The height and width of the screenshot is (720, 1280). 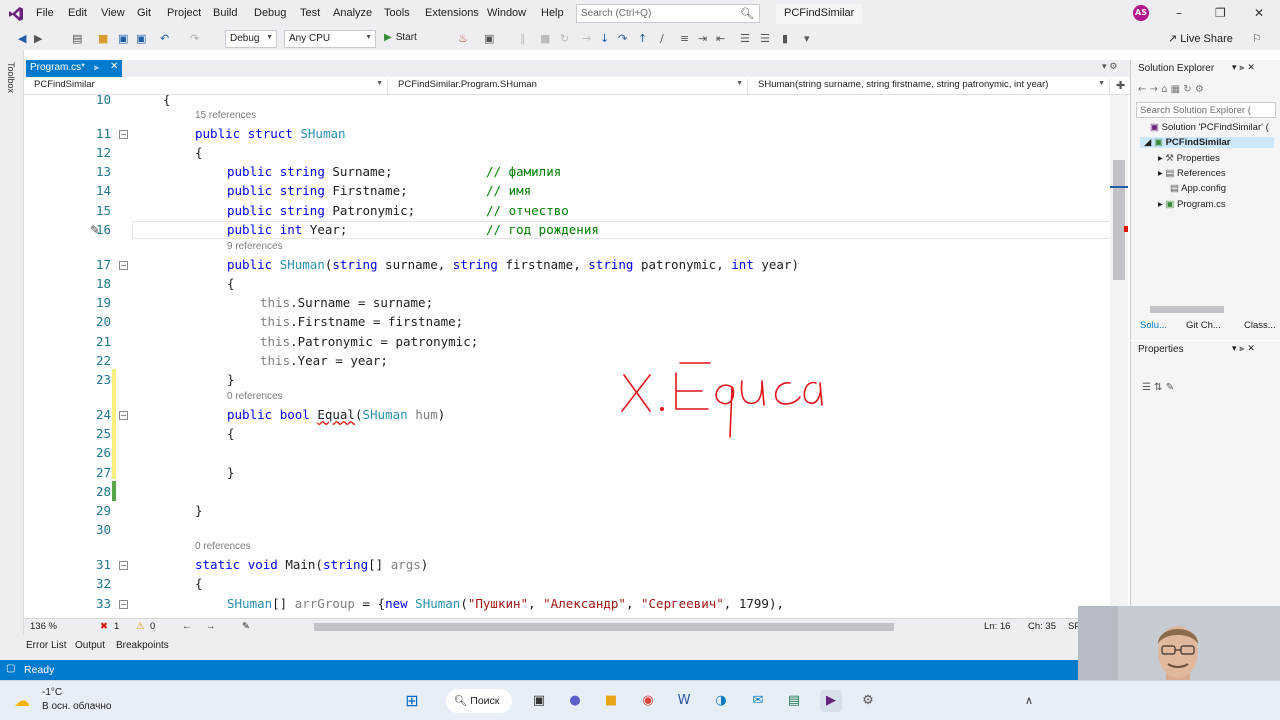 I want to click on visual-studio-taskbar-icon: ▶, so click(x=831, y=701).